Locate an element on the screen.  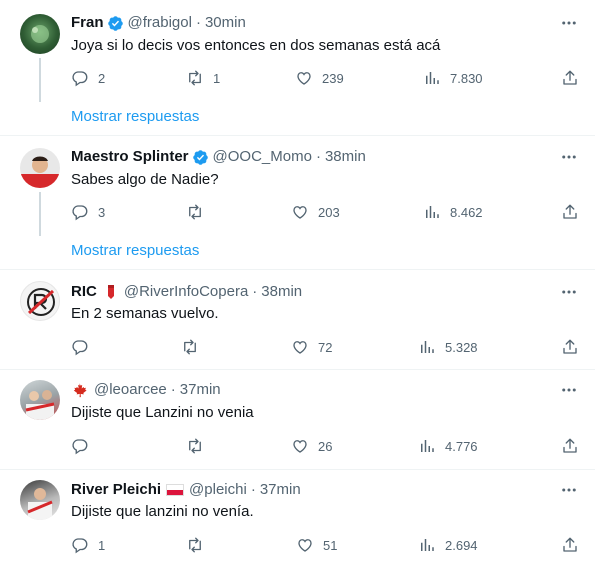
views-button: 4.776 is located at coordinates (448, 446).